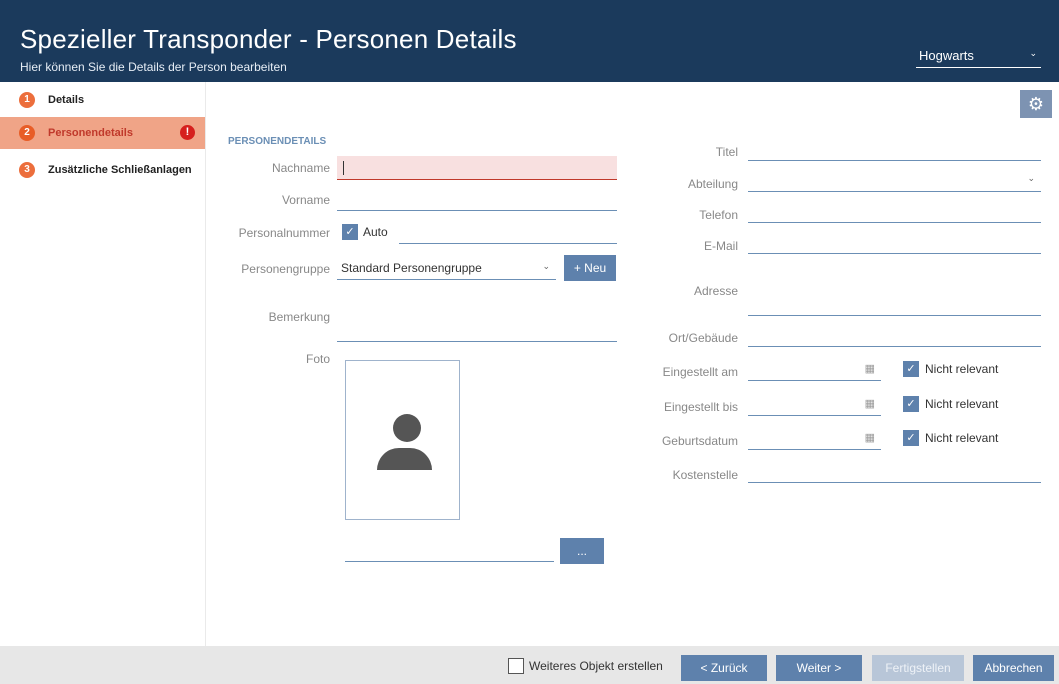 This screenshot has width=1059, height=684. What do you see at coordinates (819, 668) in the screenshot?
I see `next-button: Weiter >` at bounding box center [819, 668].